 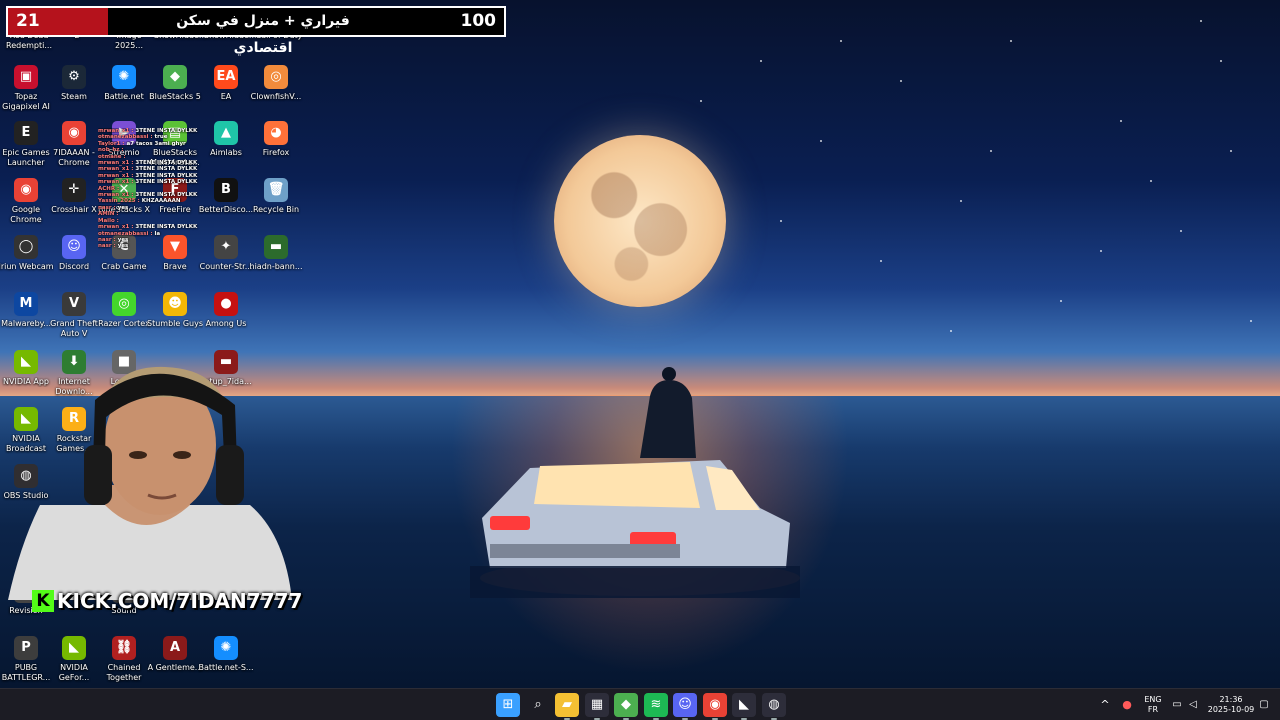 I want to click on chat-username: Yassin_2025 :, so click(x=119, y=201).